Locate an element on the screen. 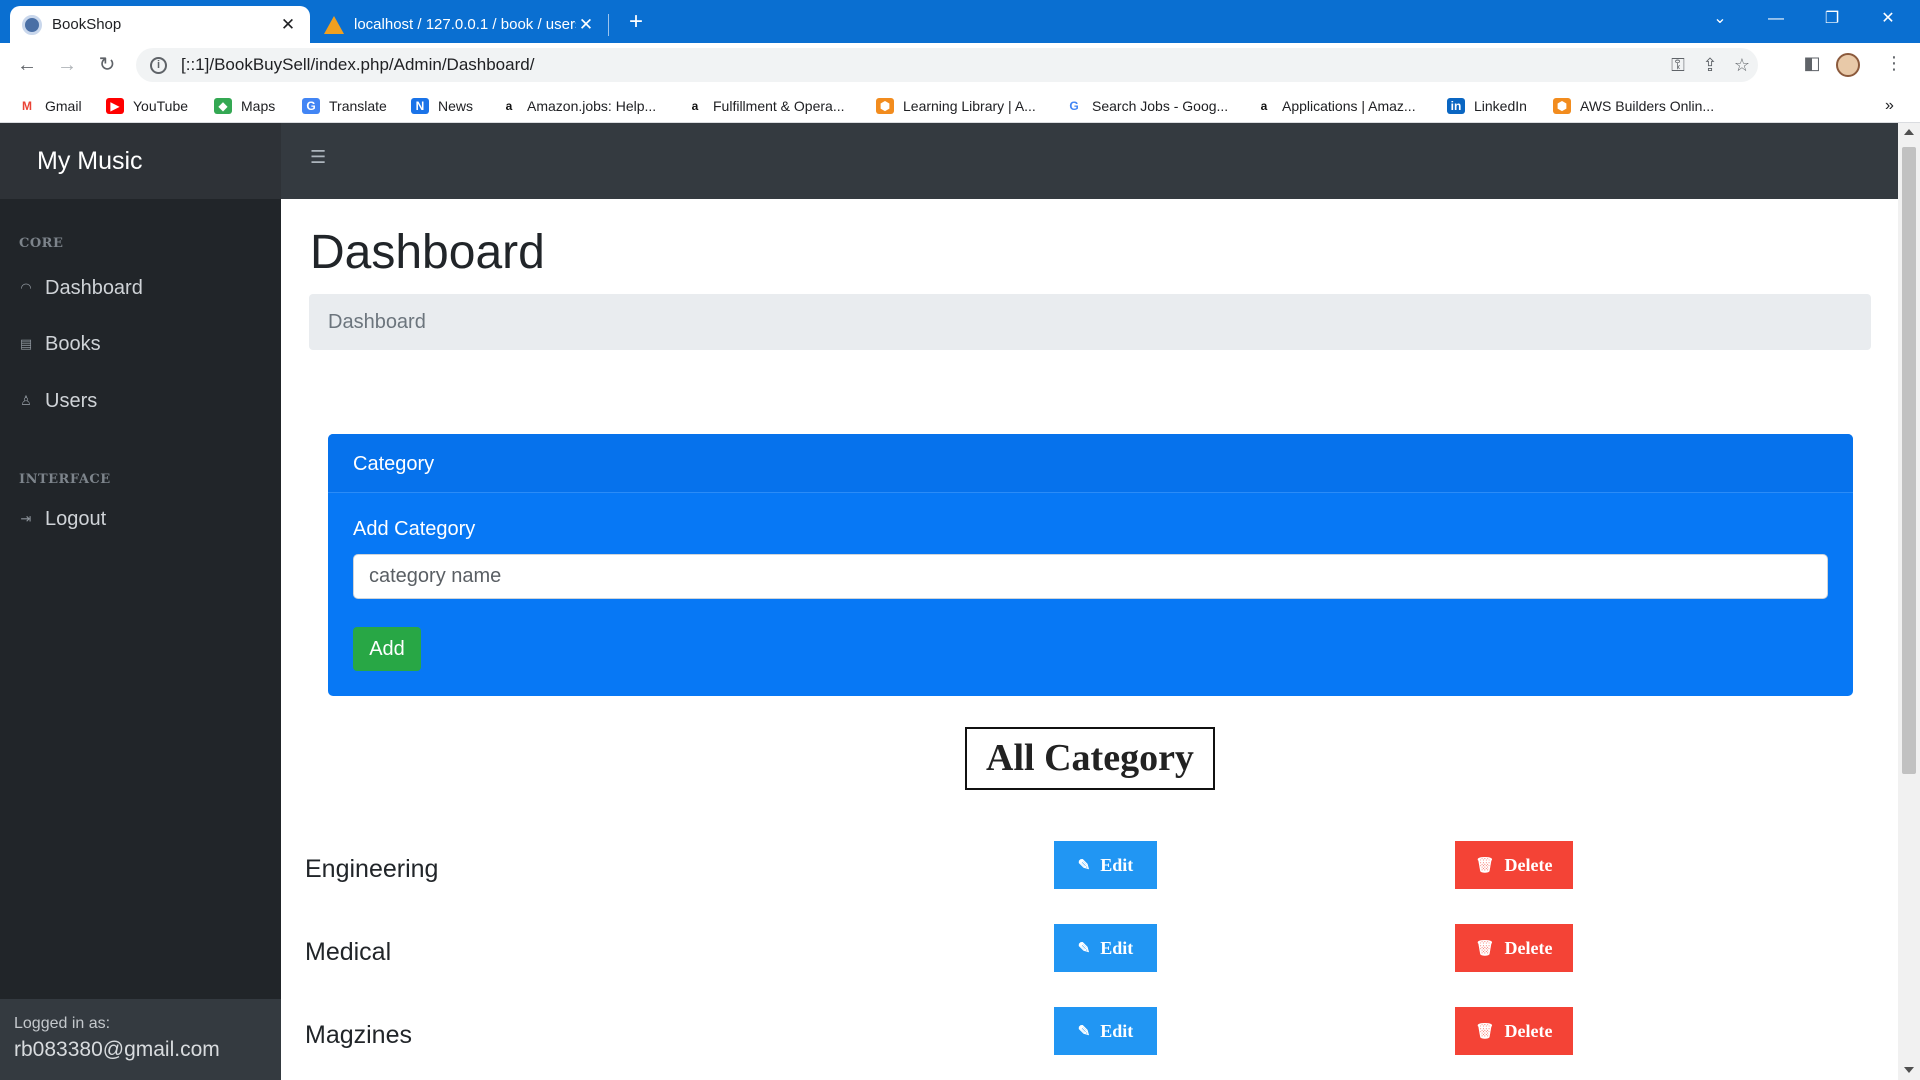 The width and height of the screenshot is (1920, 1080). sidebar-item-label: Dashboard is located at coordinates (94, 287).